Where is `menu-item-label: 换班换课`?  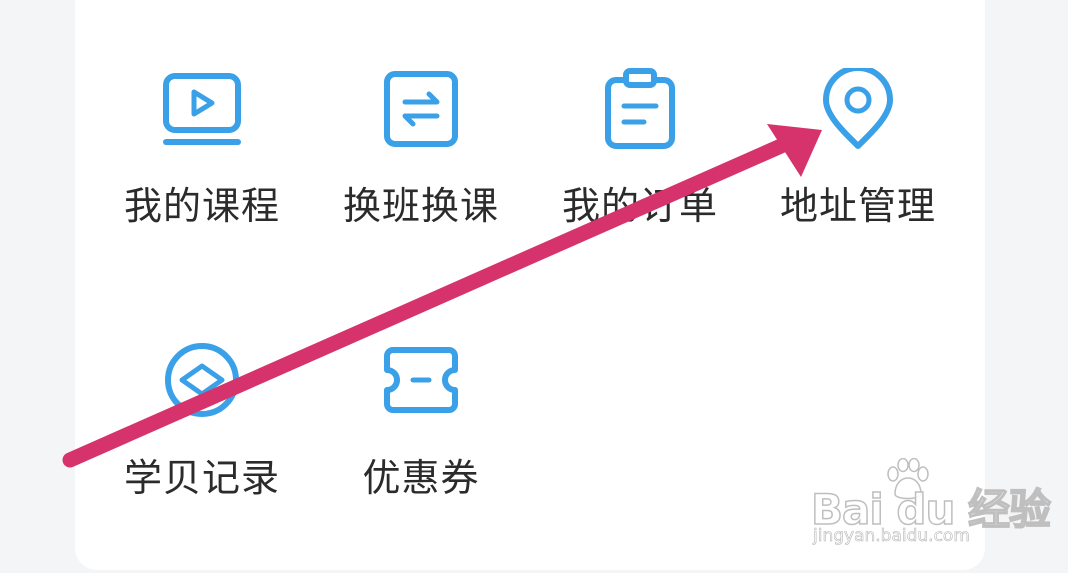 menu-item-label: 换班换课 is located at coordinates (420, 206).